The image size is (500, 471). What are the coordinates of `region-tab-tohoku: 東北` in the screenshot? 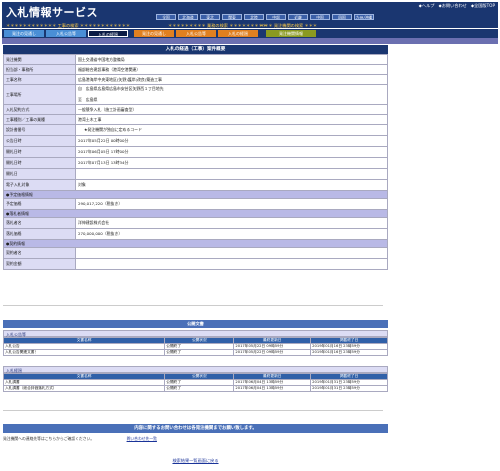 It's located at (210, 17).